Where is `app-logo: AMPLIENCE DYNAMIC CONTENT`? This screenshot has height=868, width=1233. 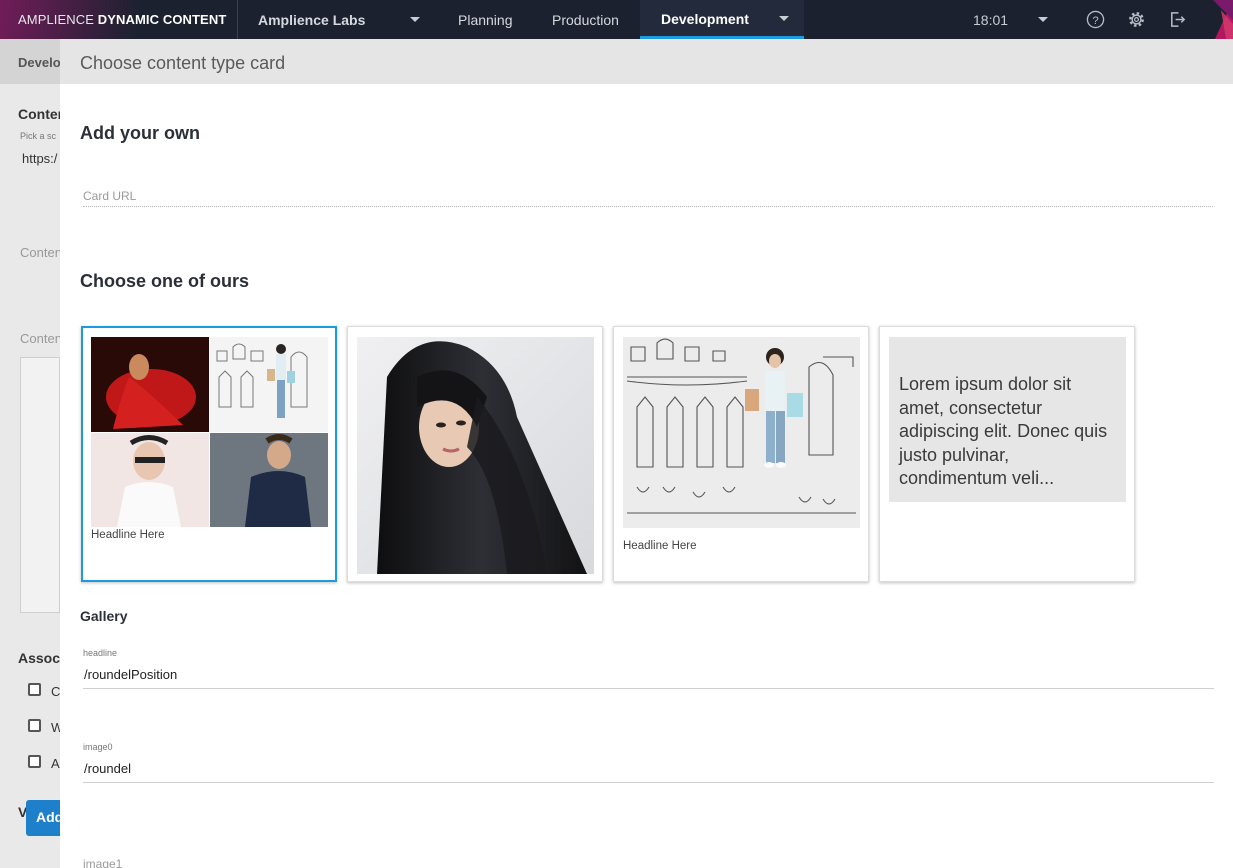 app-logo: AMPLIENCE DYNAMIC CONTENT is located at coordinates (122, 19).